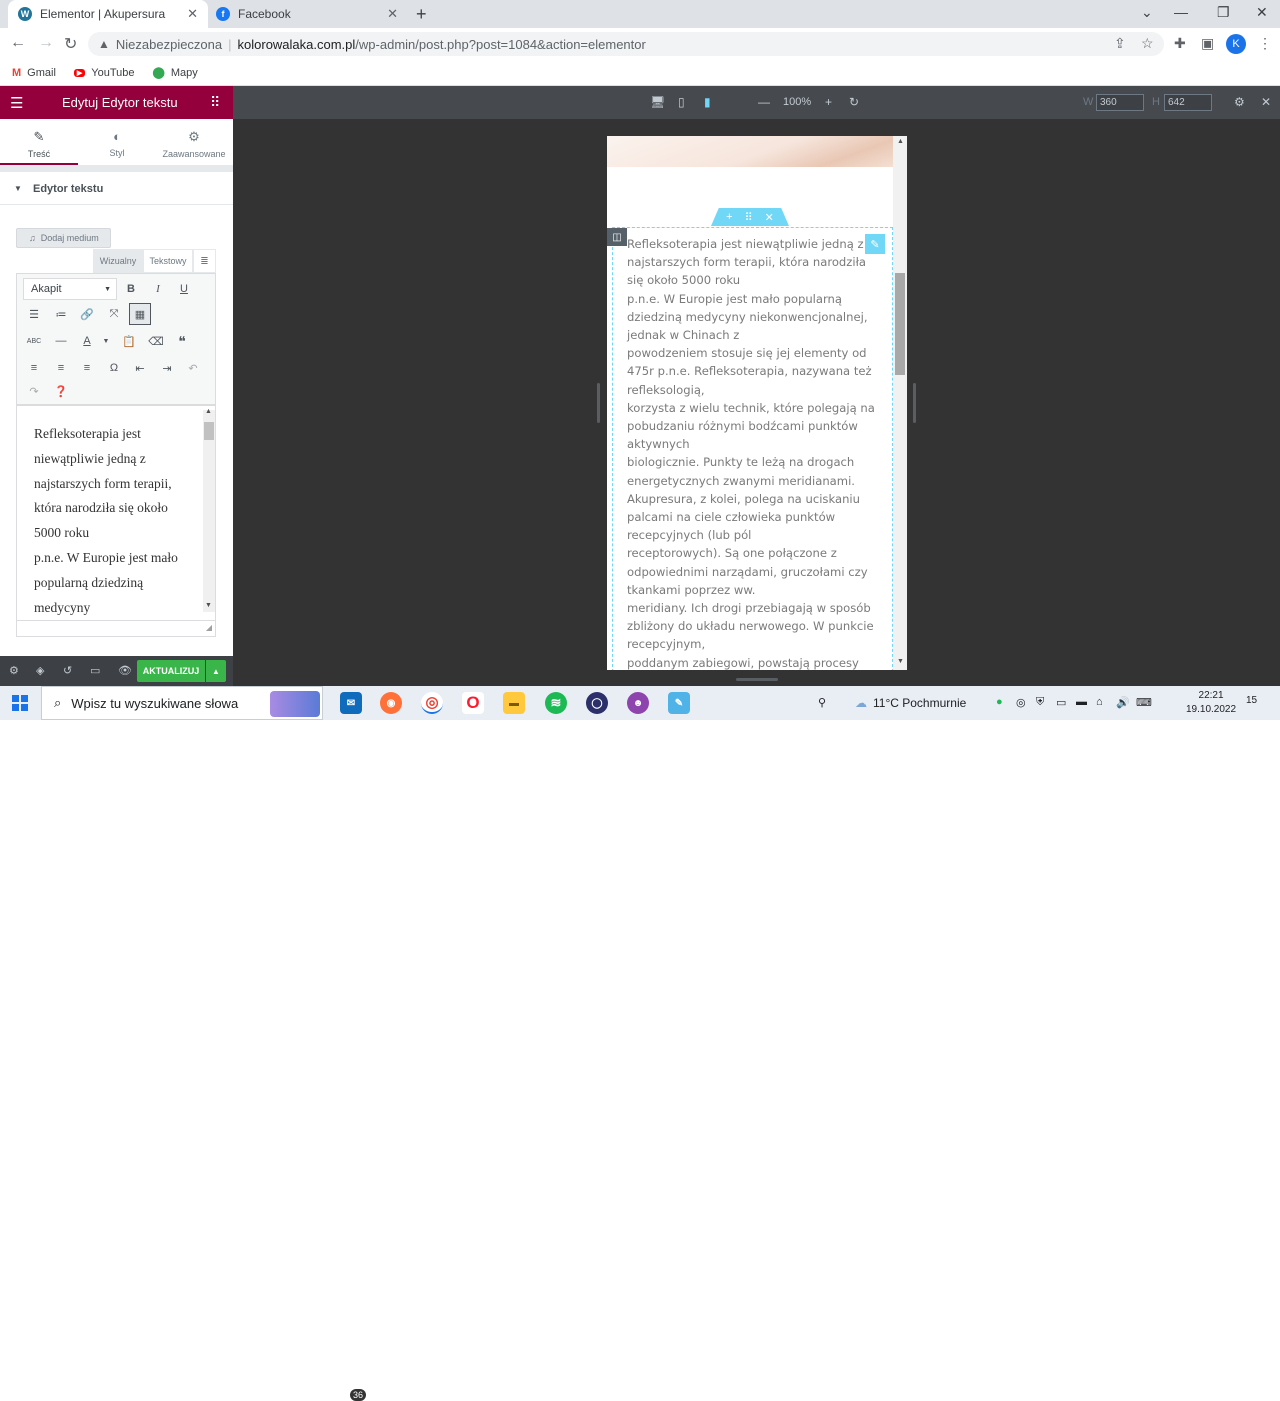 The width and height of the screenshot is (1280, 1401). Describe the element at coordinates (556, 703) in the screenshot. I see `spotify-icon: ≋` at that location.